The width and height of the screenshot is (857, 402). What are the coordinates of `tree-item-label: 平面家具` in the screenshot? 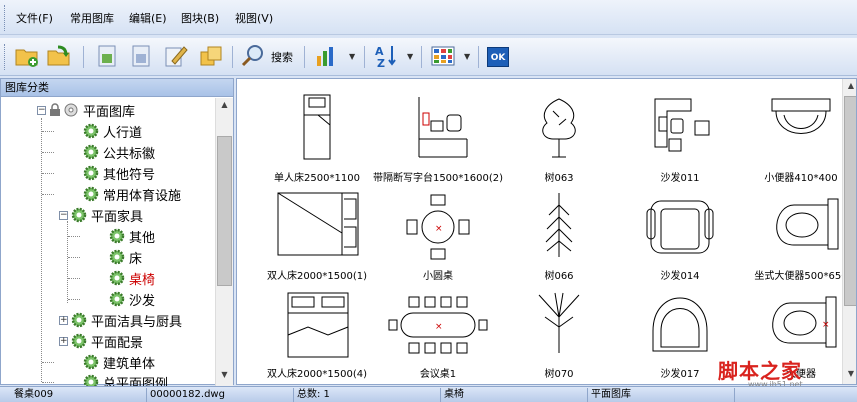 It's located at (117, 217).